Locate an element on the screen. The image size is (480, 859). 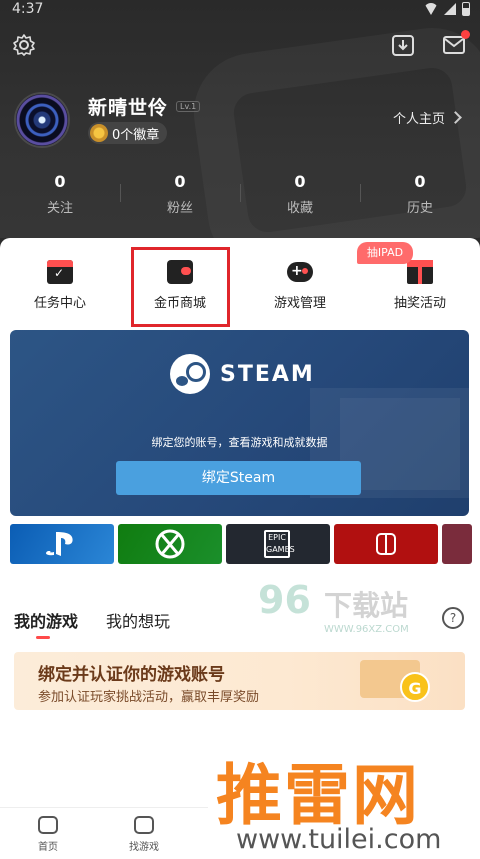
watermark-tuilei-url: www.tuilei.com is located at coordinates (339, 839).